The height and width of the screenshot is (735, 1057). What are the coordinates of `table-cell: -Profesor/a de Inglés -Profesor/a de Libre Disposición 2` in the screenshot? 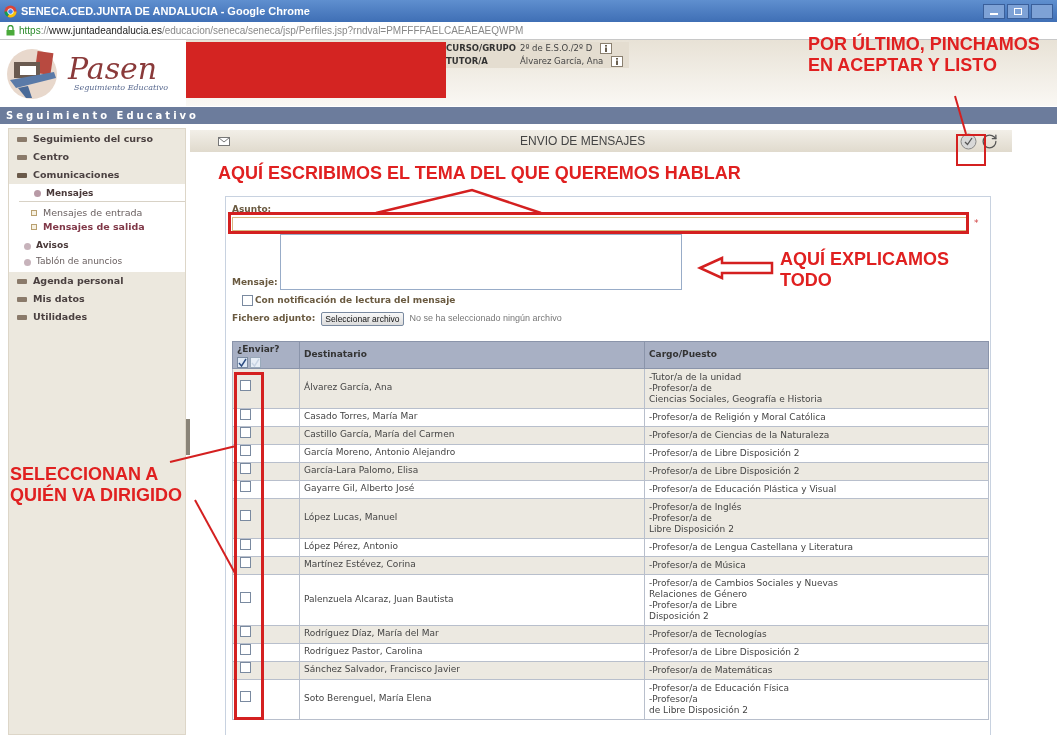 It's located at (816, 518).